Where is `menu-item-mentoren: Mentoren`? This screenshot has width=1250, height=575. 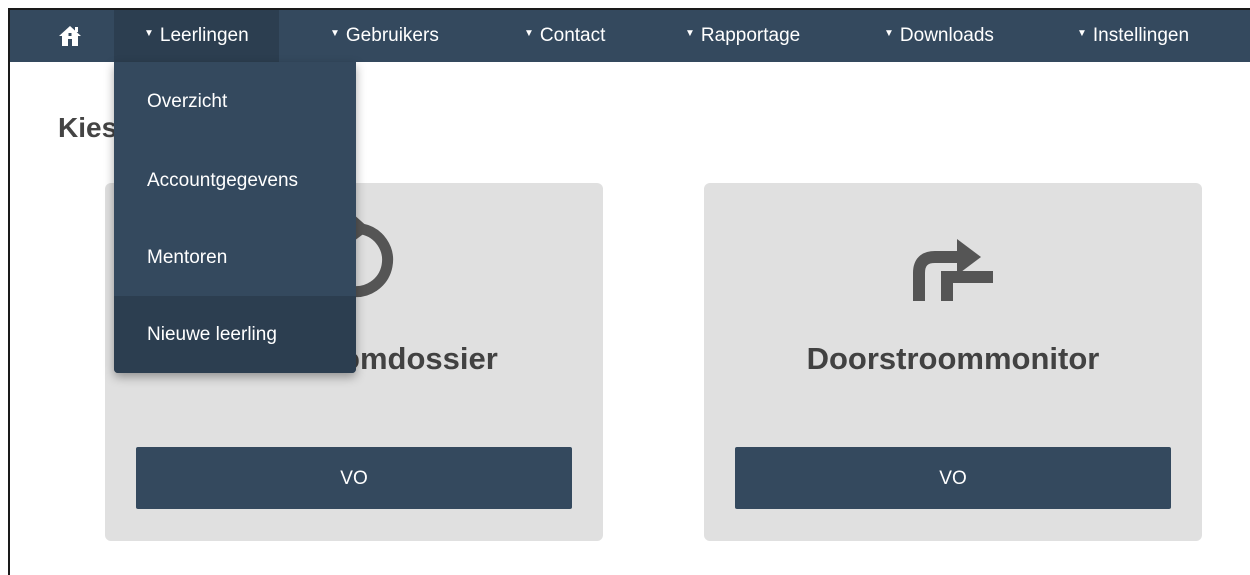 menu-item-mentoren: Mentoren is located at coordinates (235, 257).